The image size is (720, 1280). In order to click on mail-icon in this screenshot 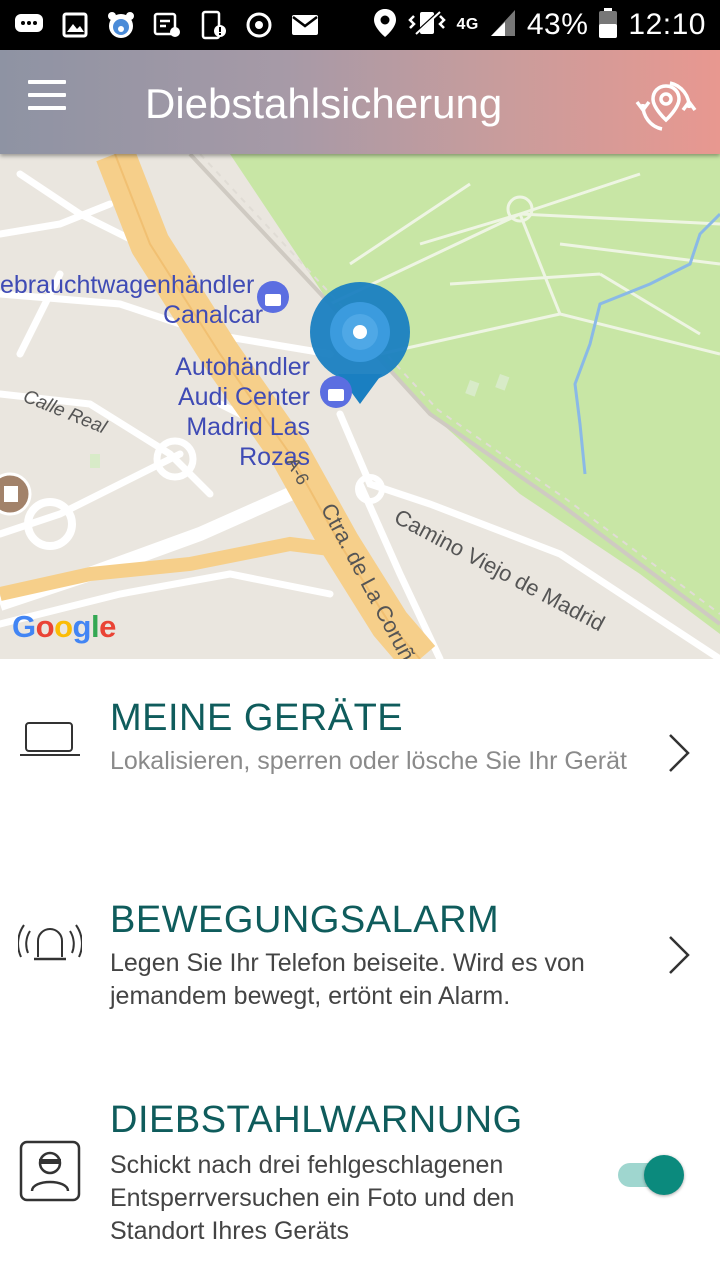, I will do `click(305, 25)`.